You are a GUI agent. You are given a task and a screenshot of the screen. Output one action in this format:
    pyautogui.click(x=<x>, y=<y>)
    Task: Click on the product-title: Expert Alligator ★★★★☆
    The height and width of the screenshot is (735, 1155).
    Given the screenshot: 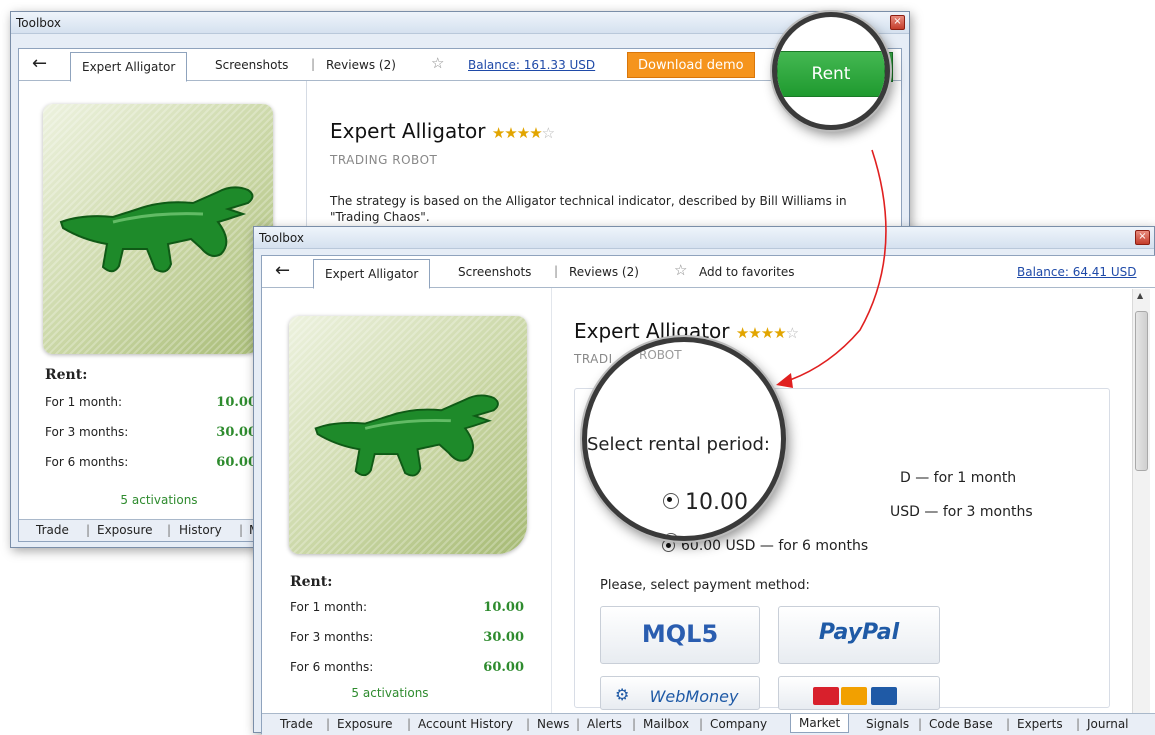 What is the action you would take?
    pyautogui.click(x=442, y=131)
    